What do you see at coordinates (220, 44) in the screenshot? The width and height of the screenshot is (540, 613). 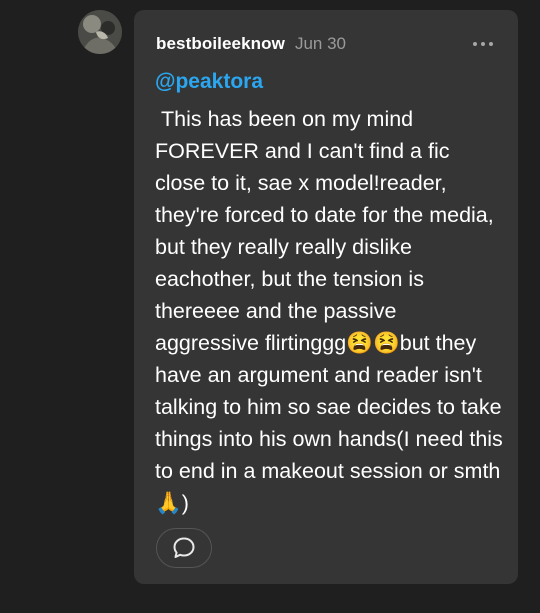 I see `username: bestboileeknow` at bounding box center [220, 44].